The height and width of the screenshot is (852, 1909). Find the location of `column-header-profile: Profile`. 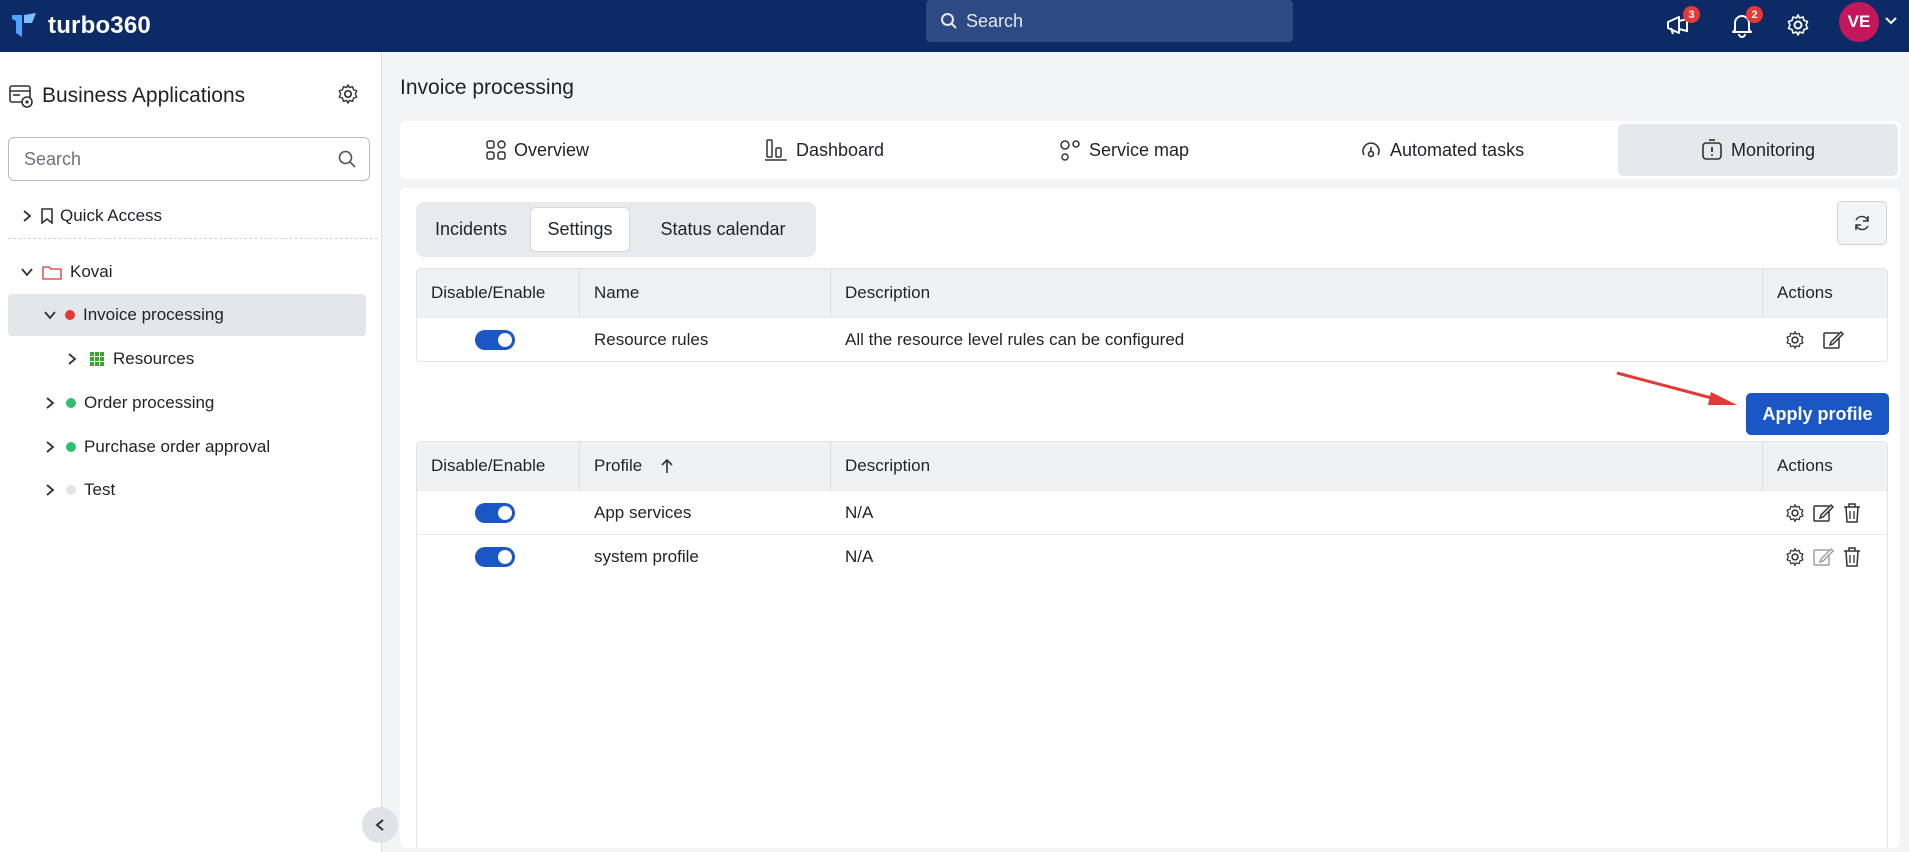

column-header-profile: Profile is located at coordinates (634, 466).